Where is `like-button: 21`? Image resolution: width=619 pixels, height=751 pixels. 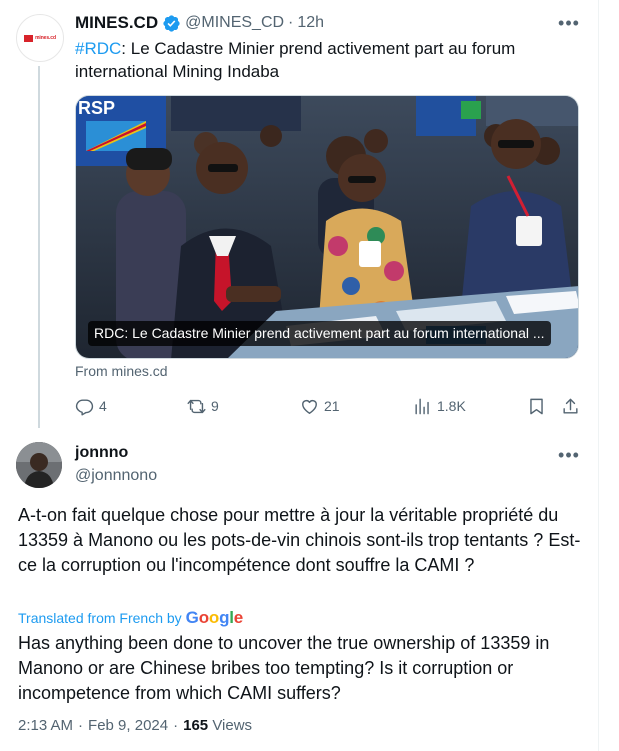
like-button: 21 is located at coordinates (320, 406).